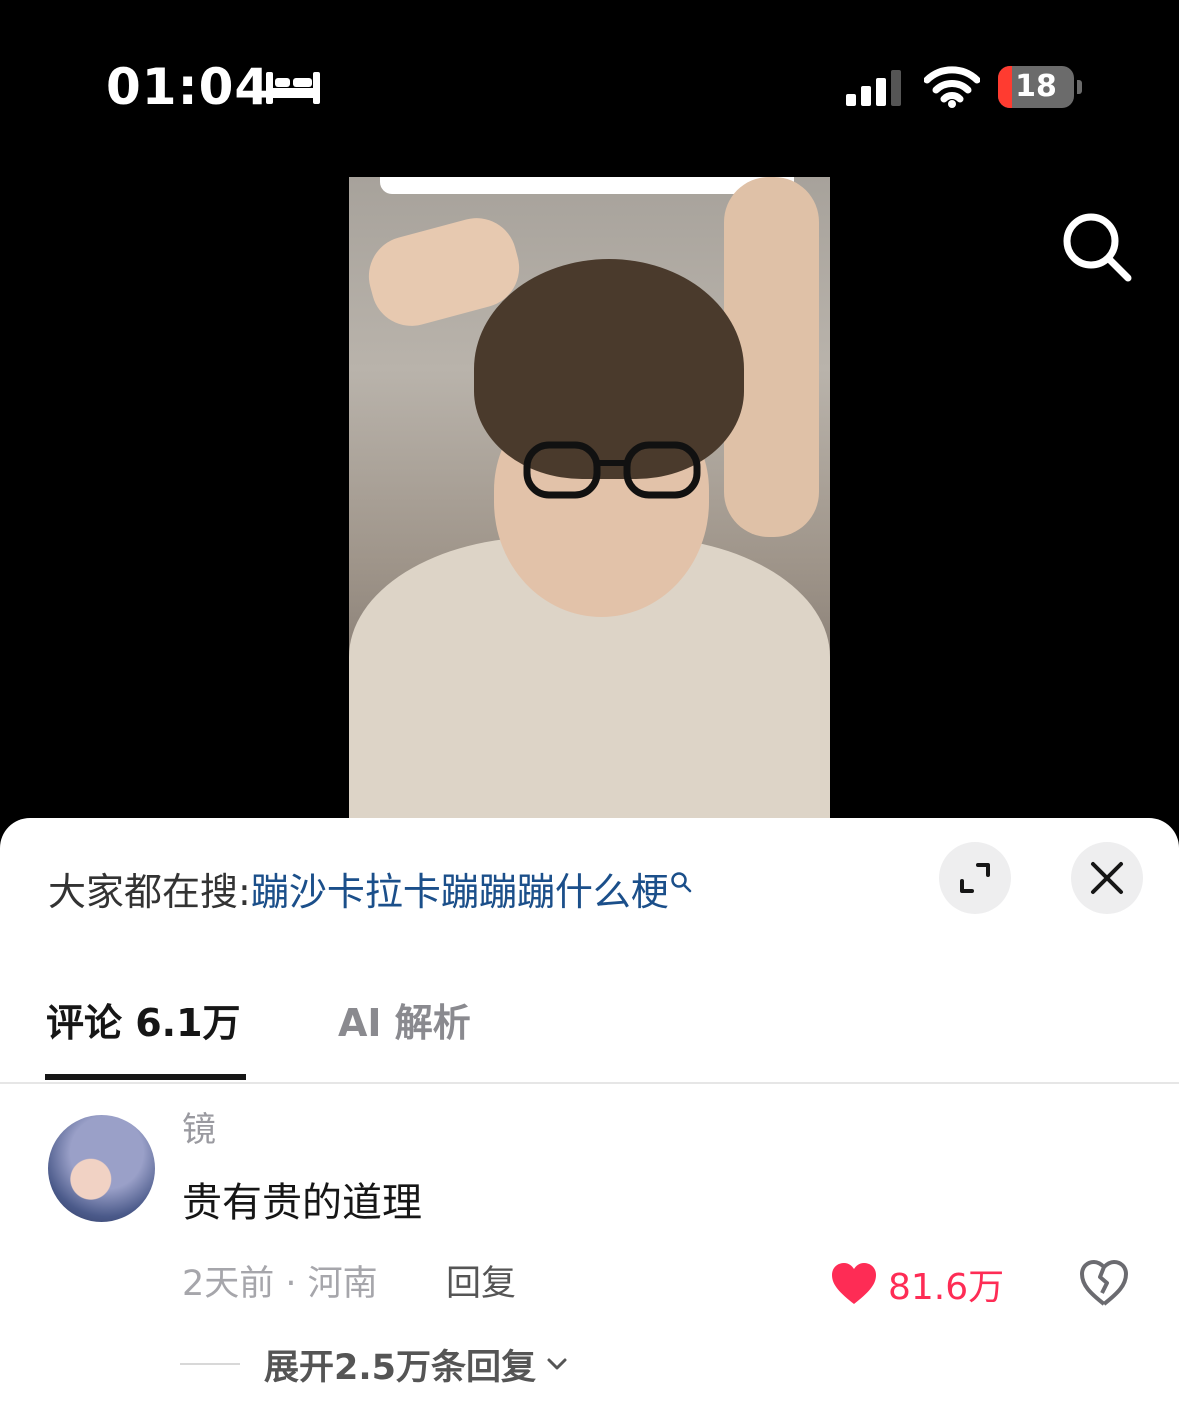  Describe the element at coordinates (854, 1283) in the screenshot. I see `heart-icon` at that location.